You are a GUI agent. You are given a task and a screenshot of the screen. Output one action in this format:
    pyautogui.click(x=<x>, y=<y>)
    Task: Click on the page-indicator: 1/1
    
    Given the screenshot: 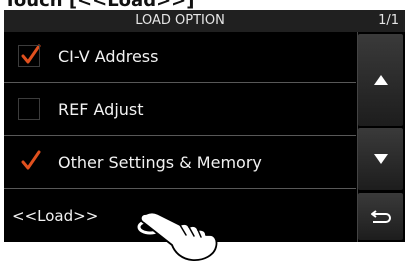 What is the action you would take?
    pyautogui.click(x=388, y=20)
    